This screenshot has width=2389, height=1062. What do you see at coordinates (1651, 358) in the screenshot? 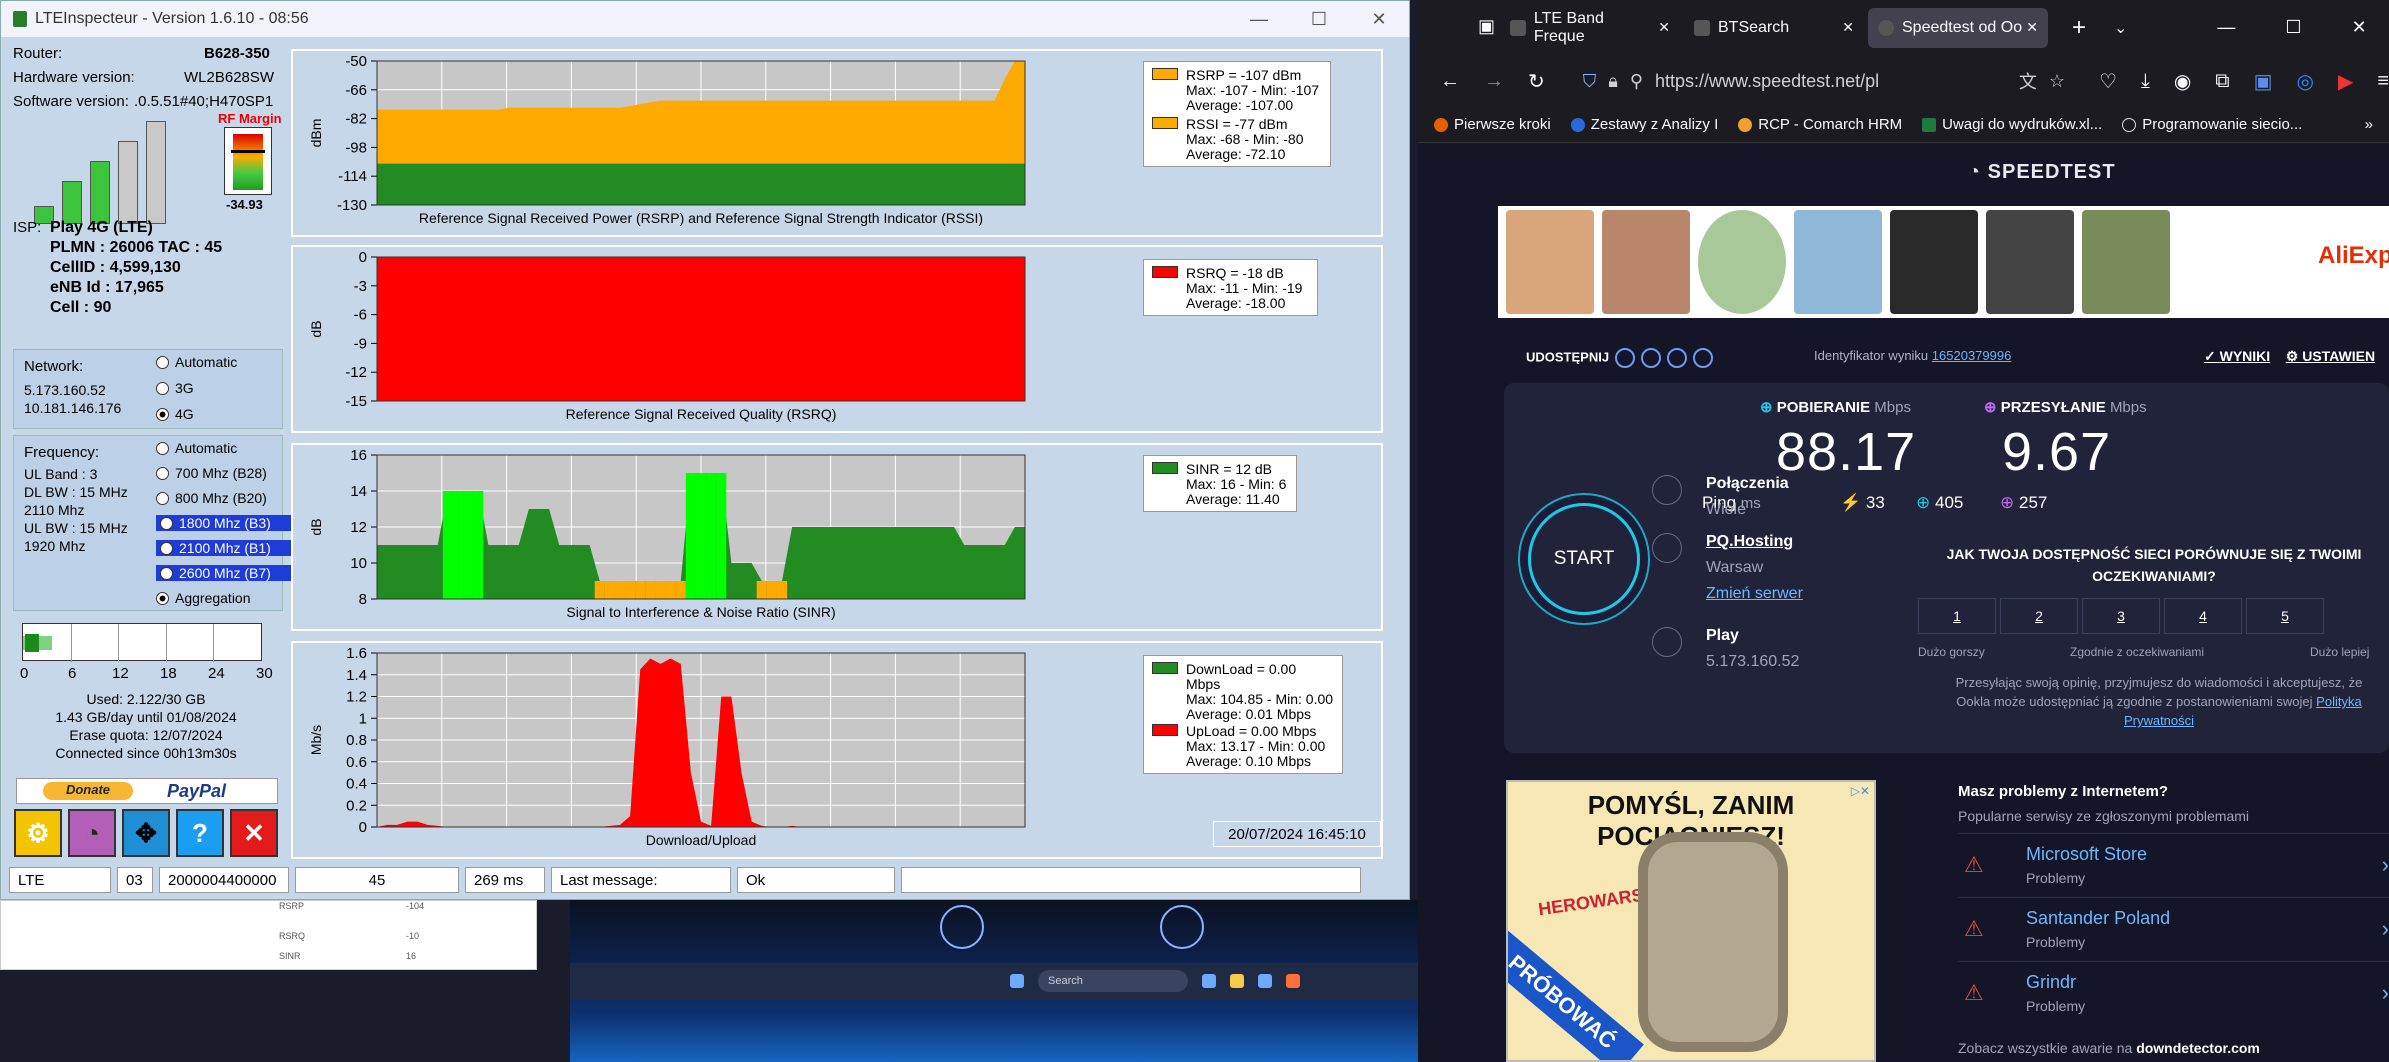
I see `twitter-icon` at bounding box center [1651, 358].